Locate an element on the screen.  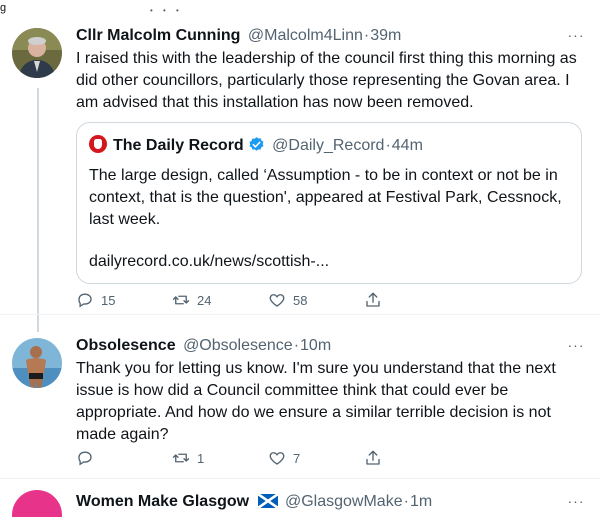
quote-header: The Daily Record @Daily_Record·44m is located at coordinates (256, 147).